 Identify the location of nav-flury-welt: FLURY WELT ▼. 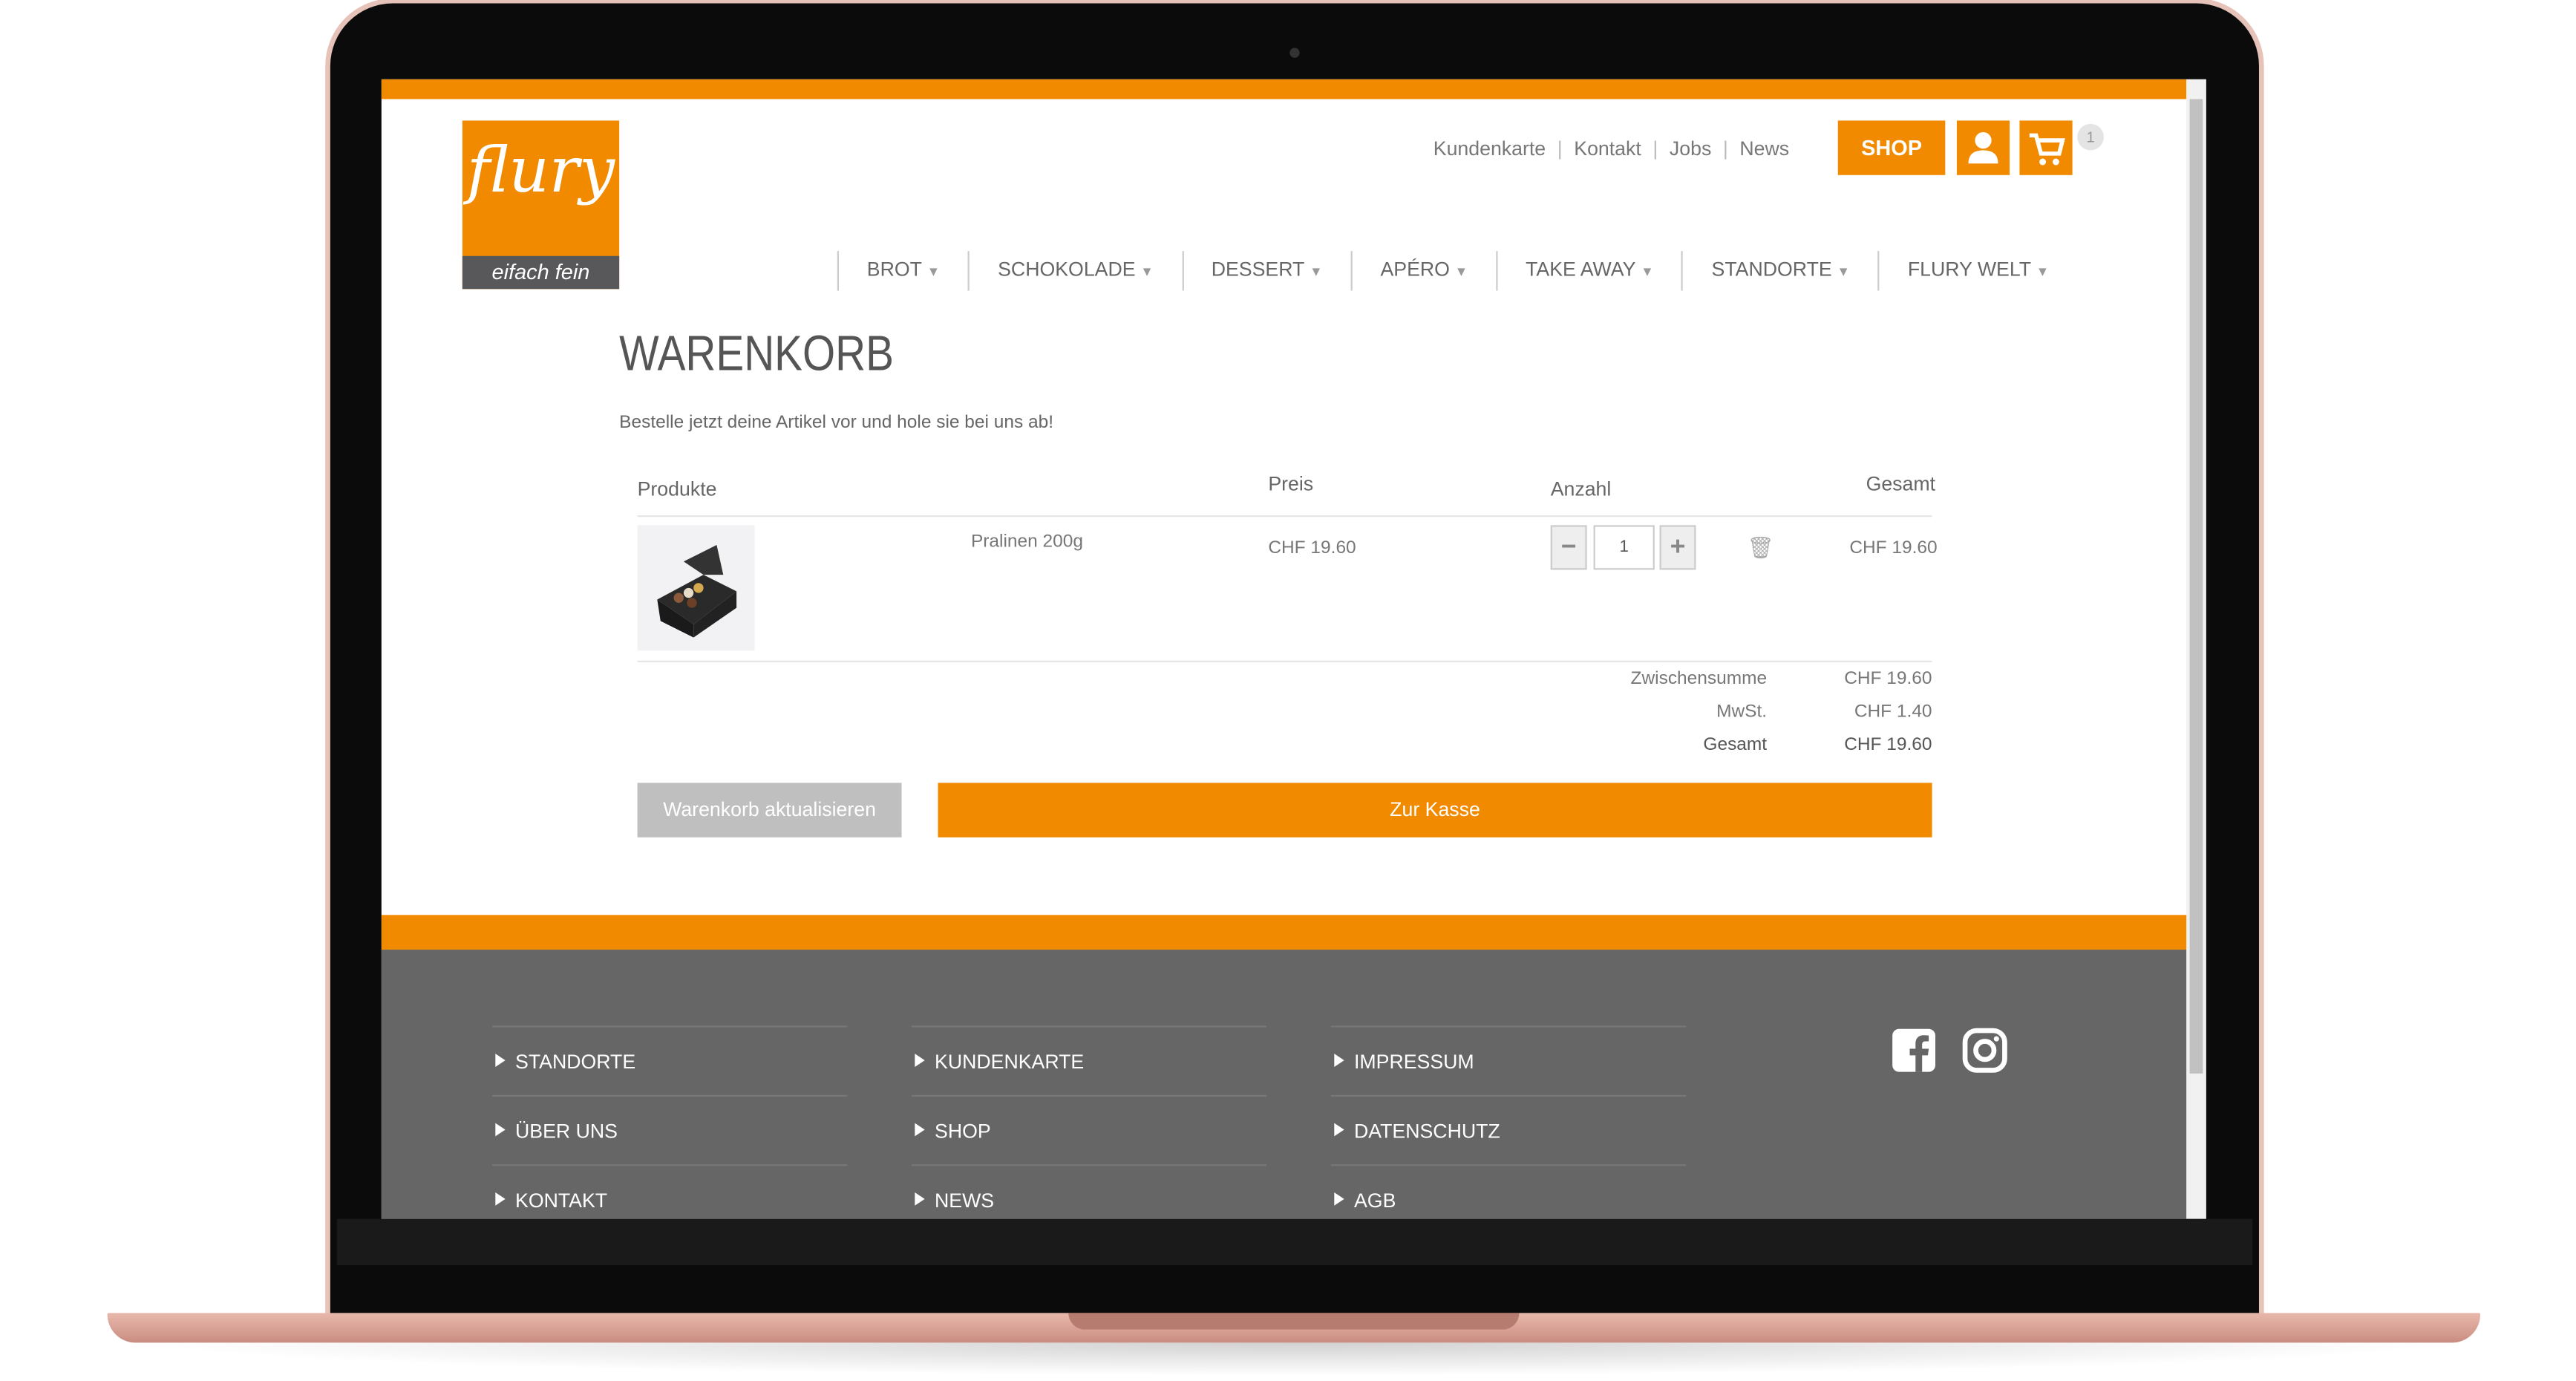
(1977, 271).